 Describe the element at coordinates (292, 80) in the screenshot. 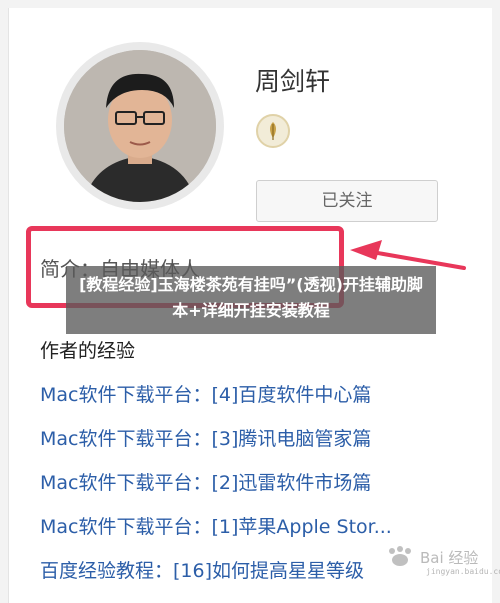

I see `username: 周剑轩` at that location.